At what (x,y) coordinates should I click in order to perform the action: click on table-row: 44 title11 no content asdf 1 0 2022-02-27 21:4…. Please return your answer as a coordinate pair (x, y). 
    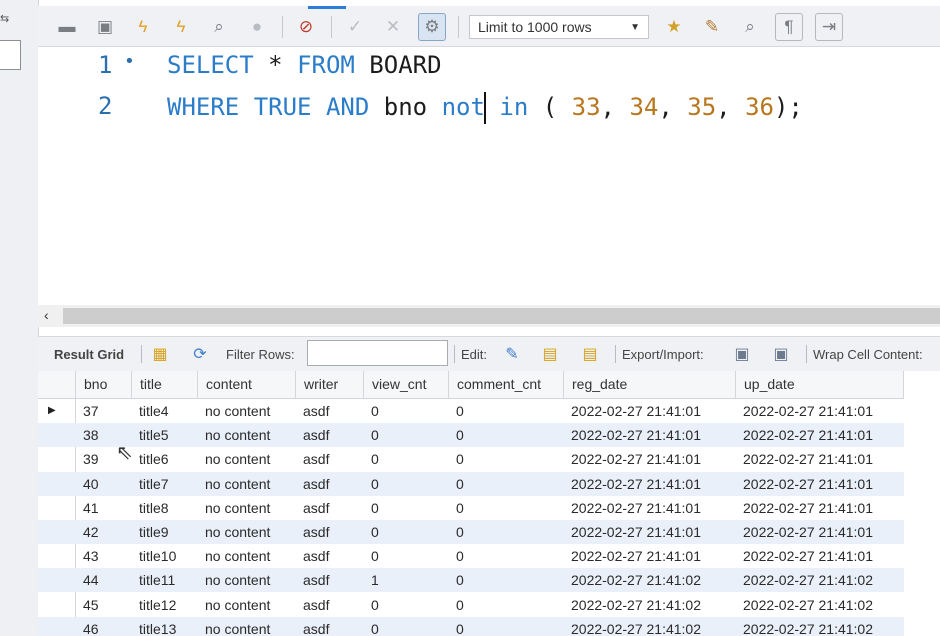
    Looking at the image, I should click on (471, 580).